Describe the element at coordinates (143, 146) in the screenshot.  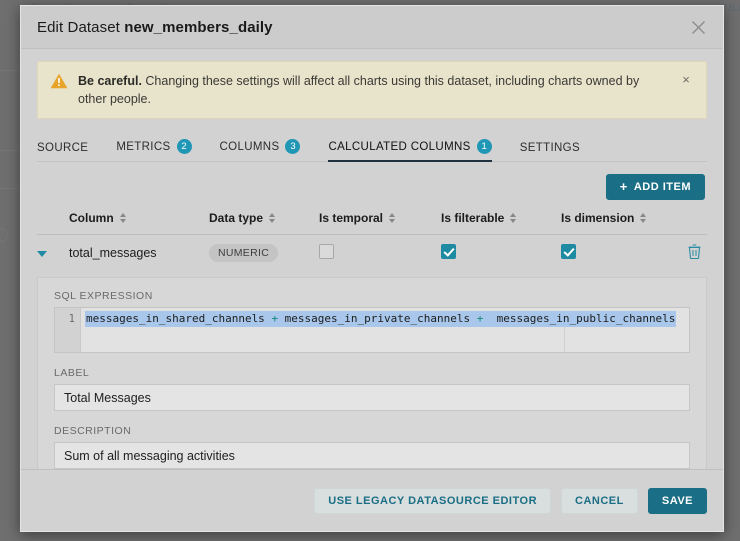
I see `tab-metrics-label: METRICS` at that location.